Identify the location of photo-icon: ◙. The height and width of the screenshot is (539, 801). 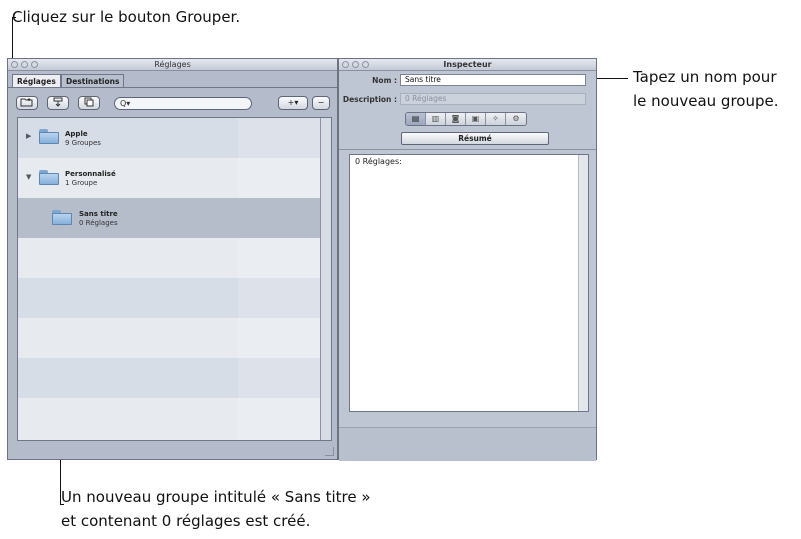
(456, 119).